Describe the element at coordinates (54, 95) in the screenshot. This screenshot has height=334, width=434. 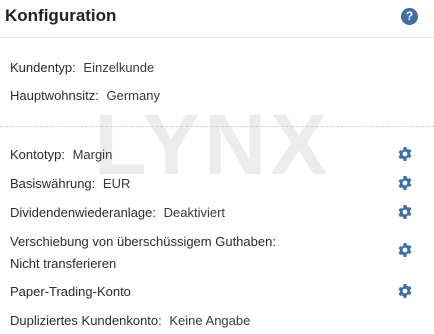
I see `residence-label: Hauptwohnsitz:` at that location.